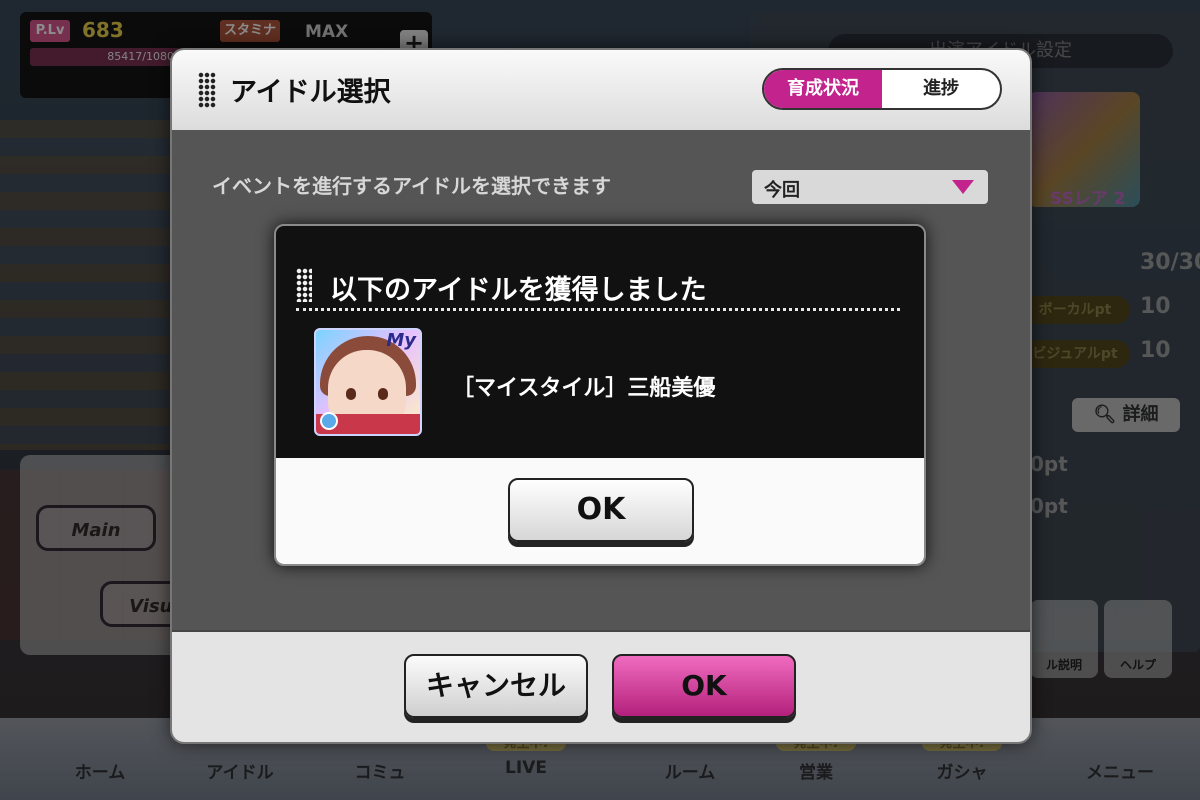  I want to click on idol-acquired-title: 以下のアイドルを獲得しました, so click(518, 290).